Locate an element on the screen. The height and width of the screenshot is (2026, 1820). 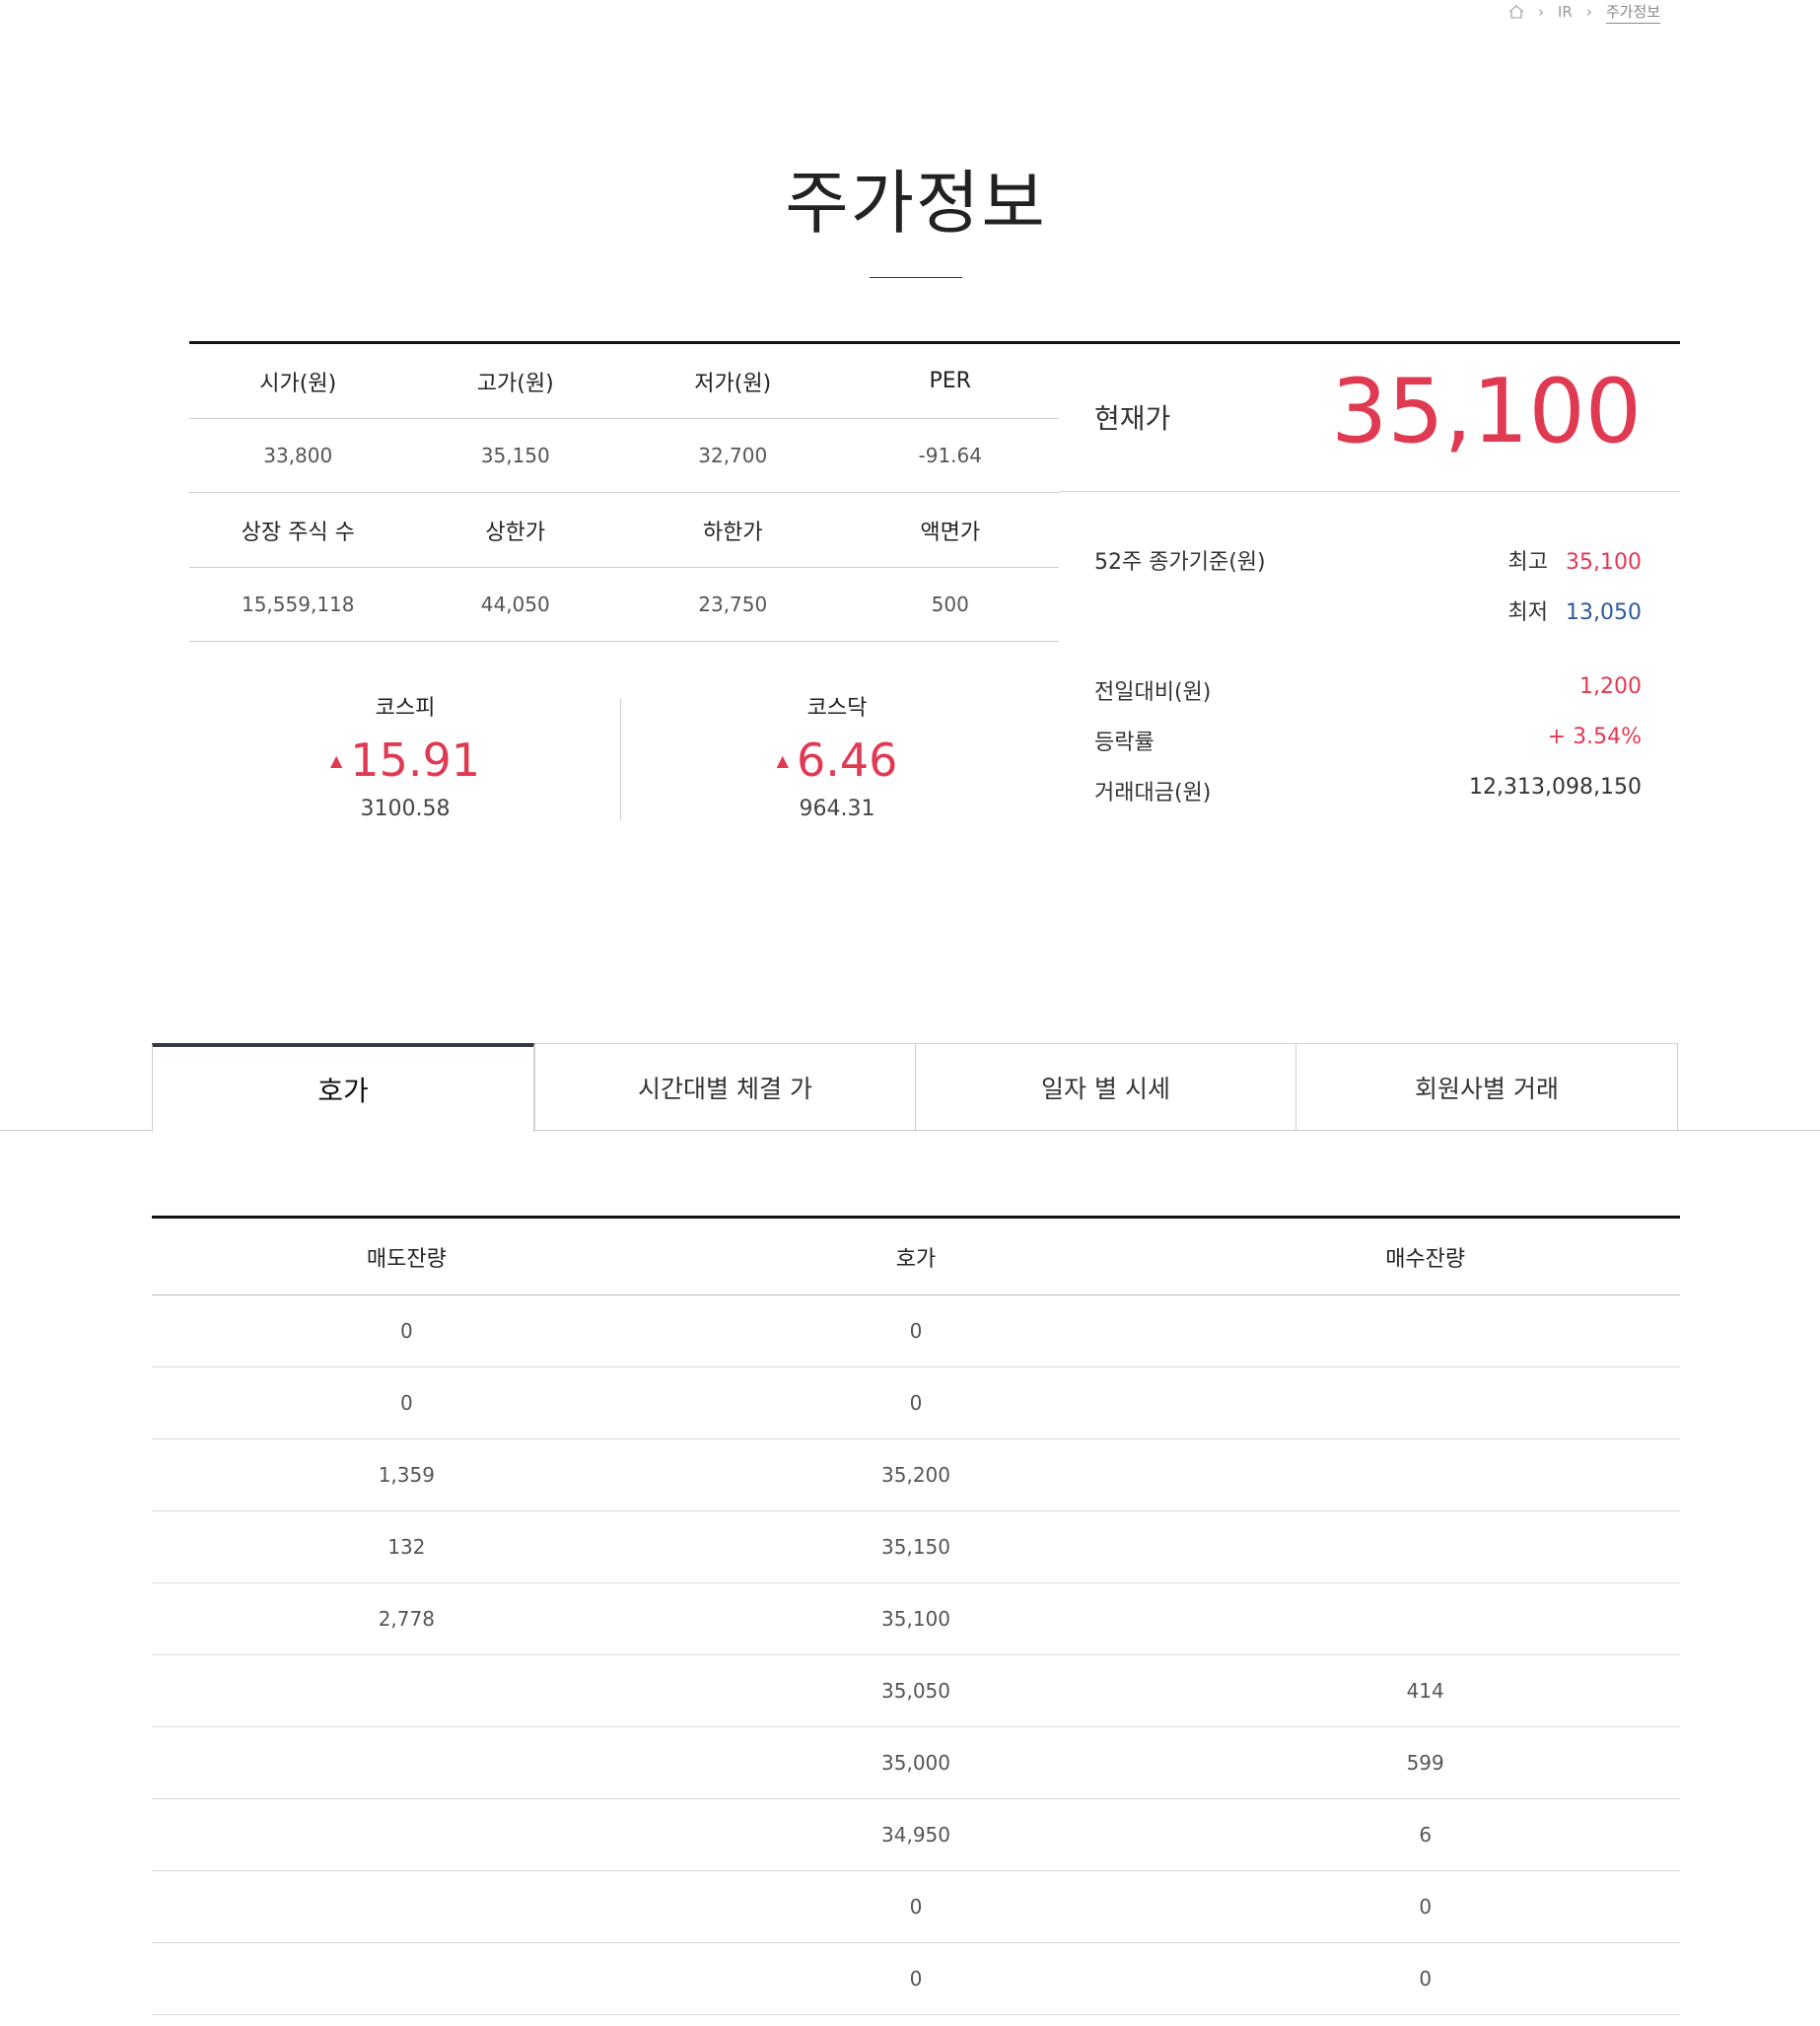
lower-limit-value: 23,750 is located at coordinates (733, 604).